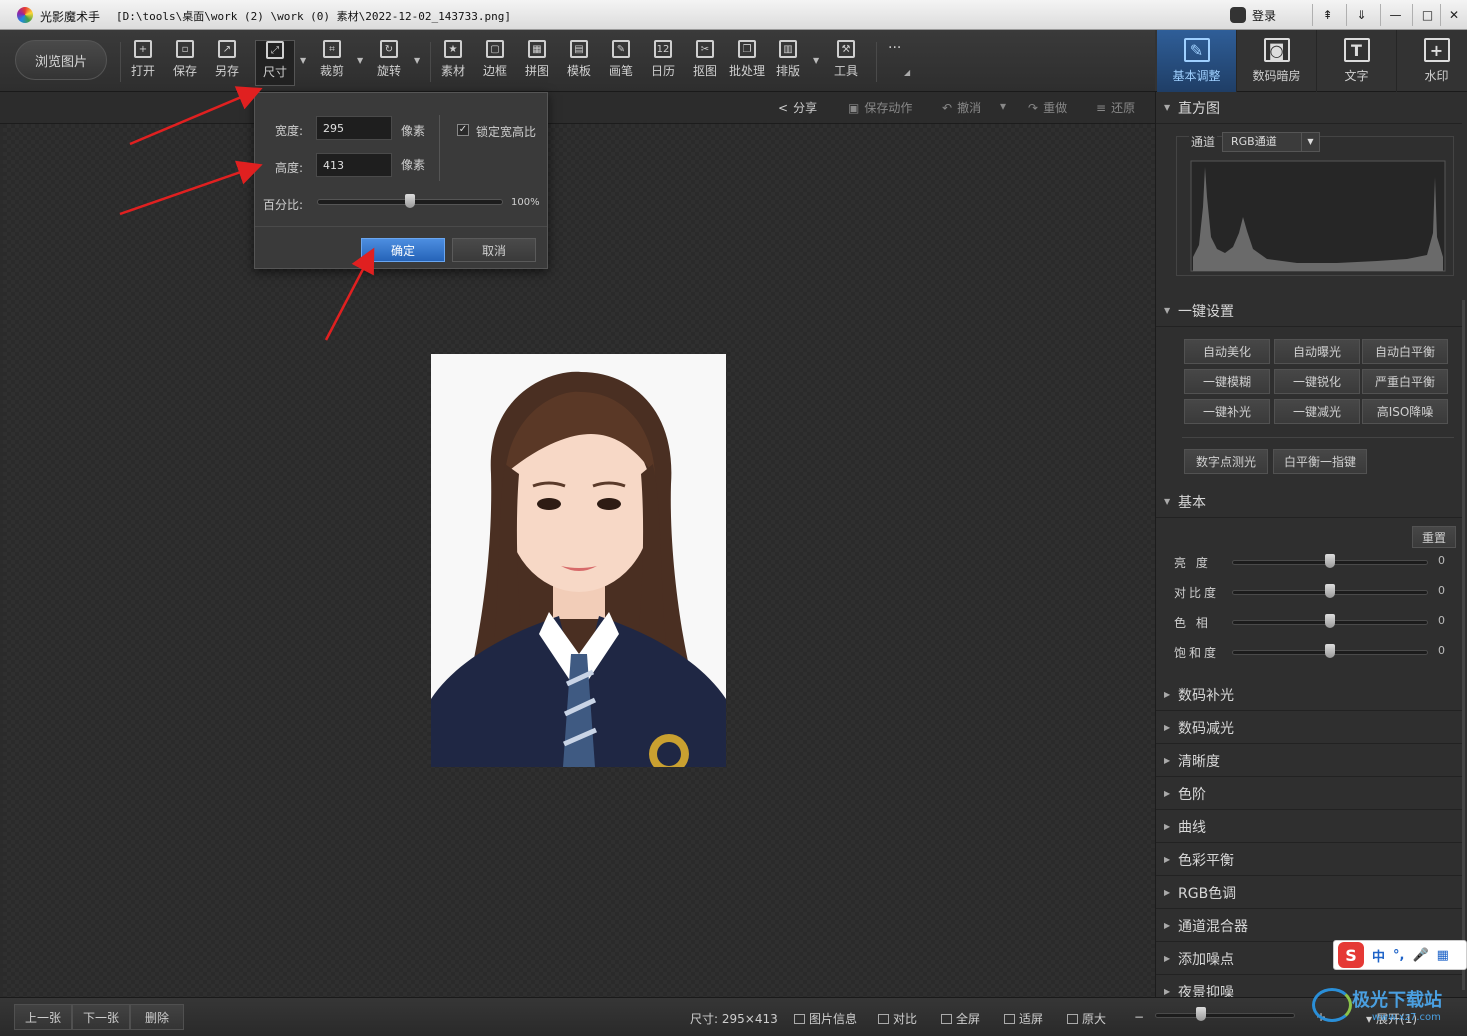 This screenshot has width=1467, height=1036. Describe the element at coordinates (389, 63) in the screenshot. I see `tool-rotate-button: ↻ 旋转` at that location.